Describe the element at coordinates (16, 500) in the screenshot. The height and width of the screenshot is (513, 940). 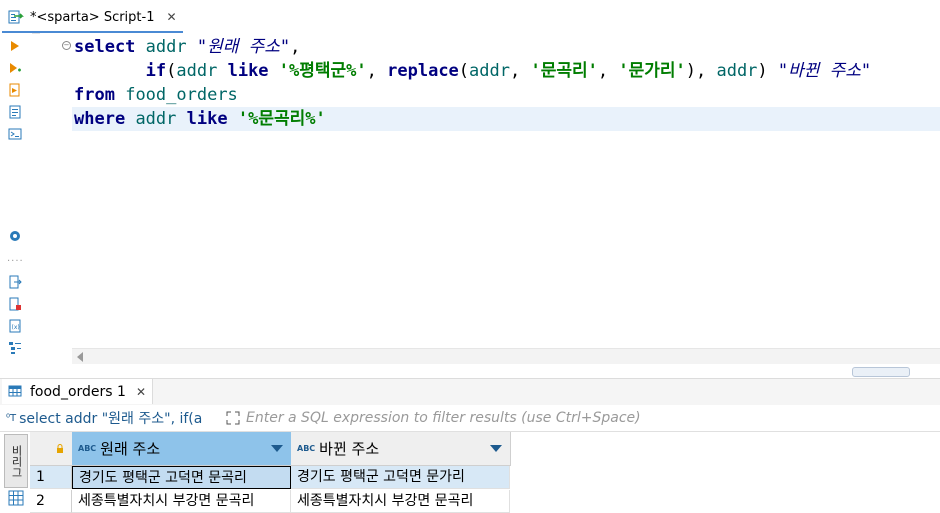
I see `grid-view-icon` at that location.